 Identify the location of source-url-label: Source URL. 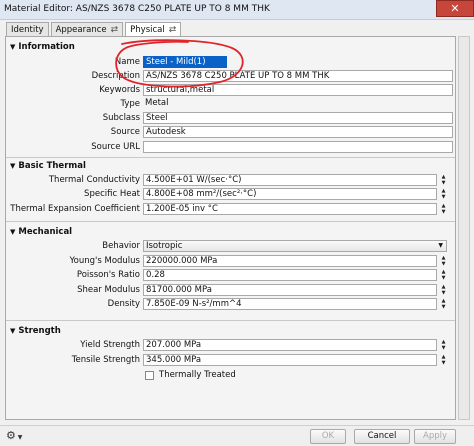
(115, 147).